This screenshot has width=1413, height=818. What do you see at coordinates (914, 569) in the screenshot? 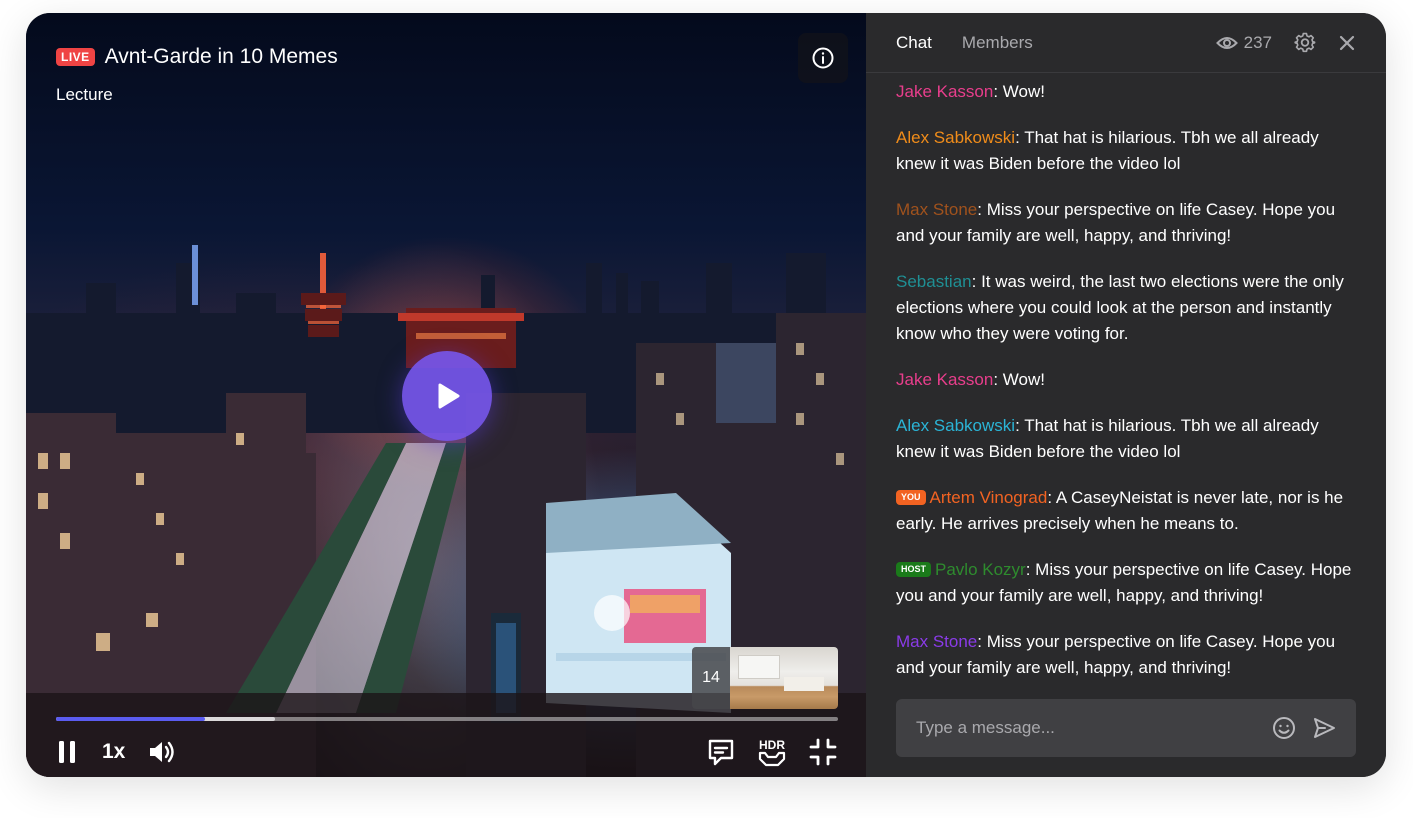
I see `role-badge: HOST` at bounding box center [914, 569].